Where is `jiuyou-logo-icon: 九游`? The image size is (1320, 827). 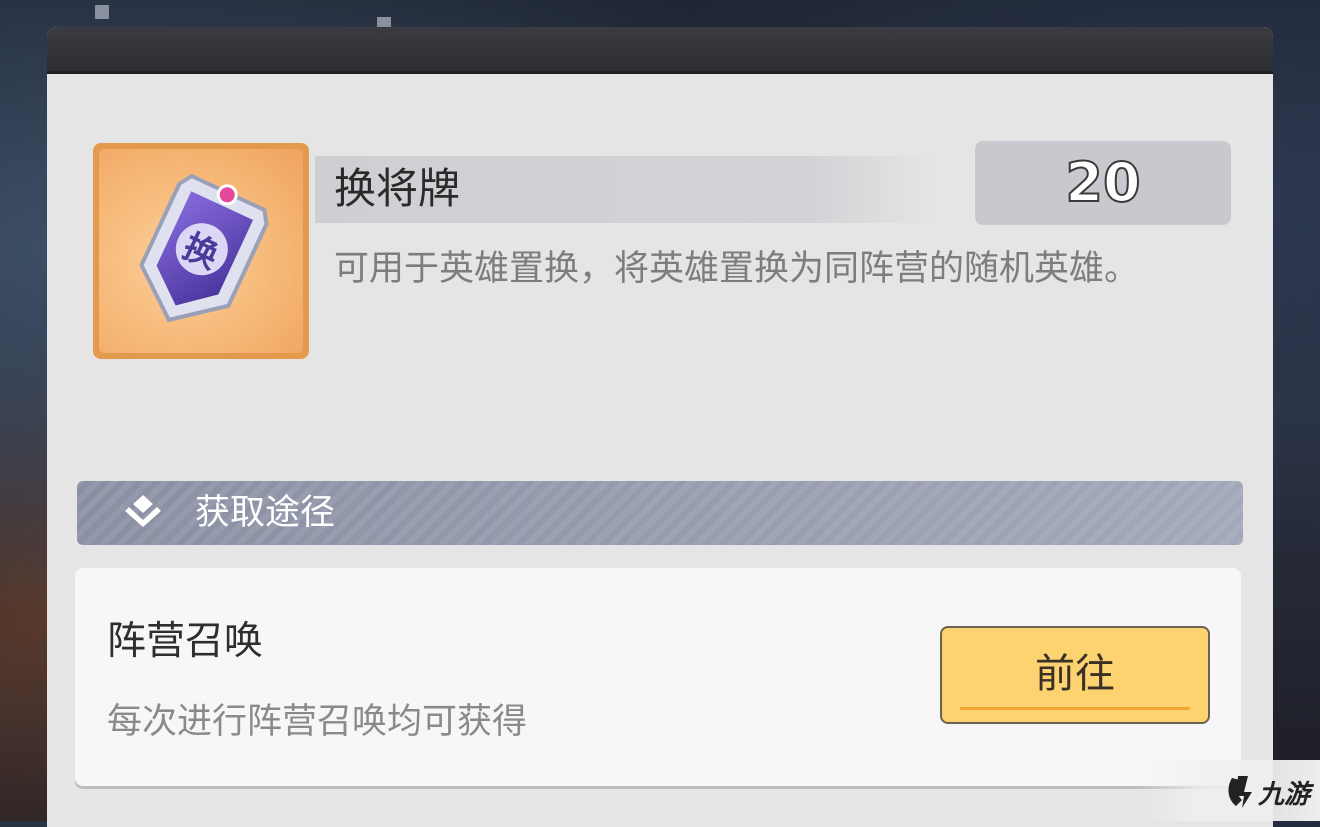 jiuyou-logo-icon: 九游 is located at coordinates (1271, 793).